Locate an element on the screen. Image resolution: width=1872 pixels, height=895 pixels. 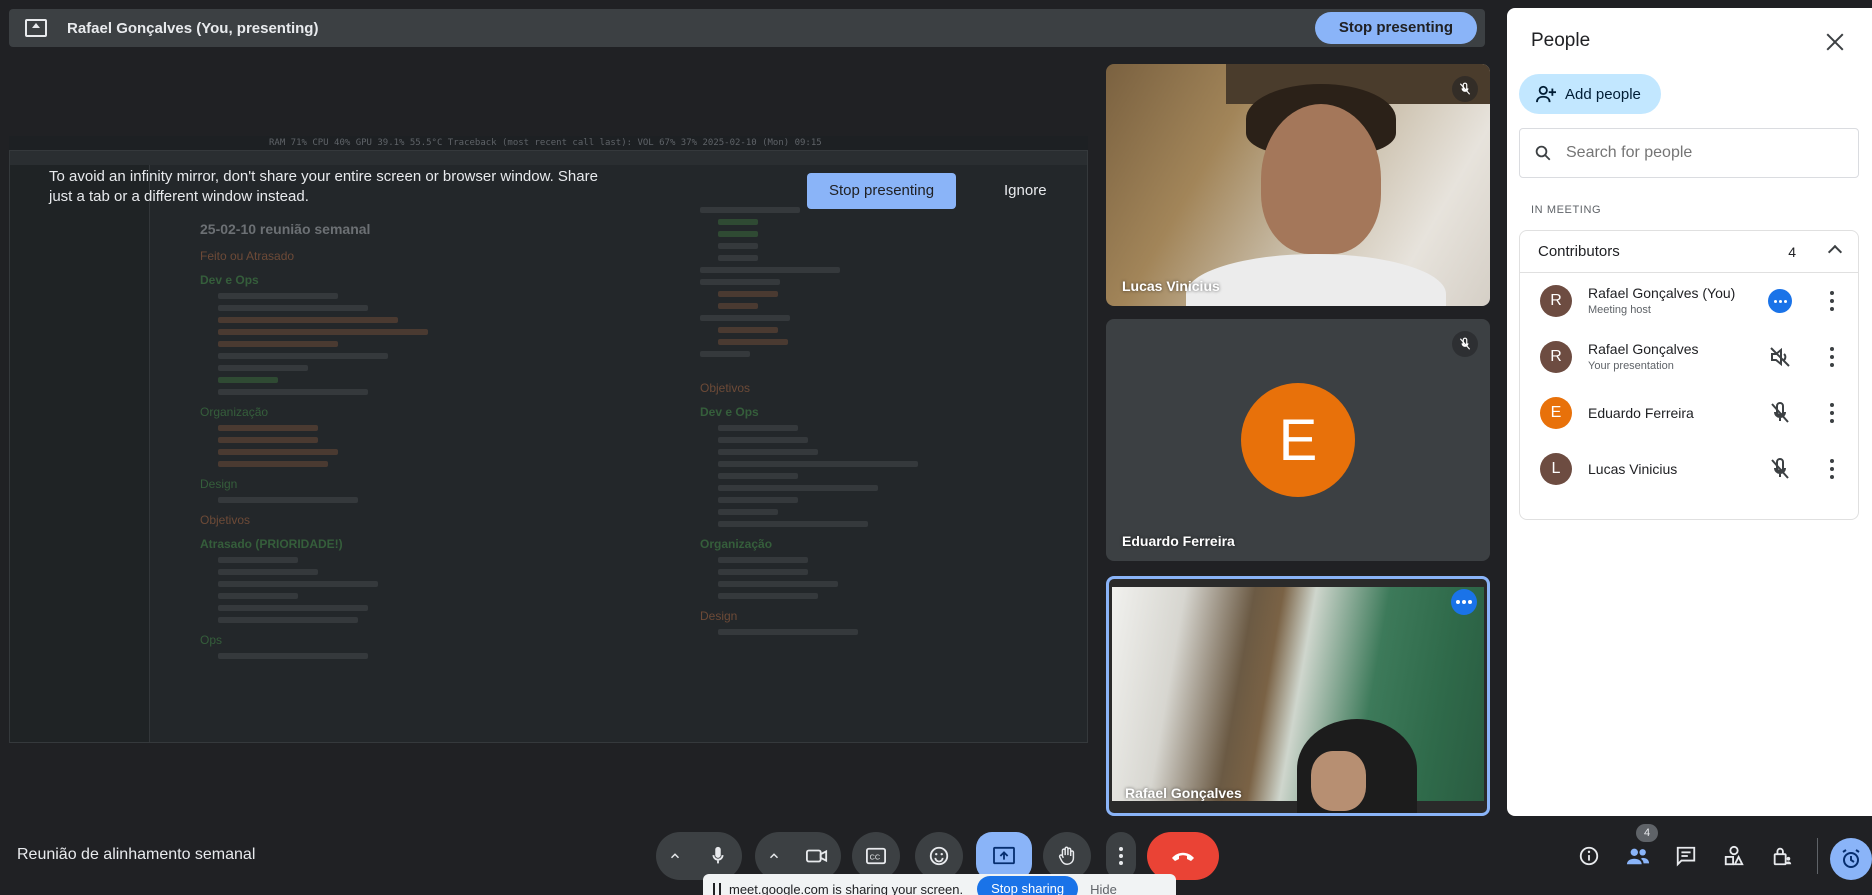
captions-button: CC is located at coordinates (876, 856).